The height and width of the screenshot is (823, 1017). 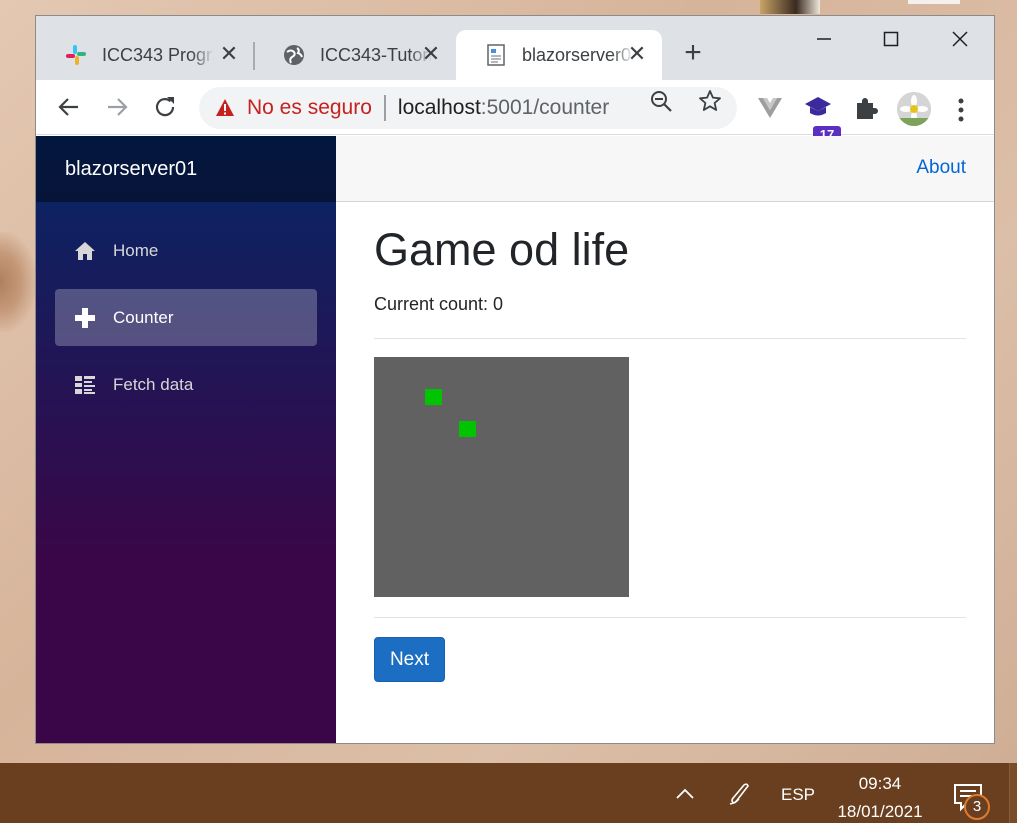 I want to click on nav-item-fetch-data: Fetch data, so click(x=186, y=384).